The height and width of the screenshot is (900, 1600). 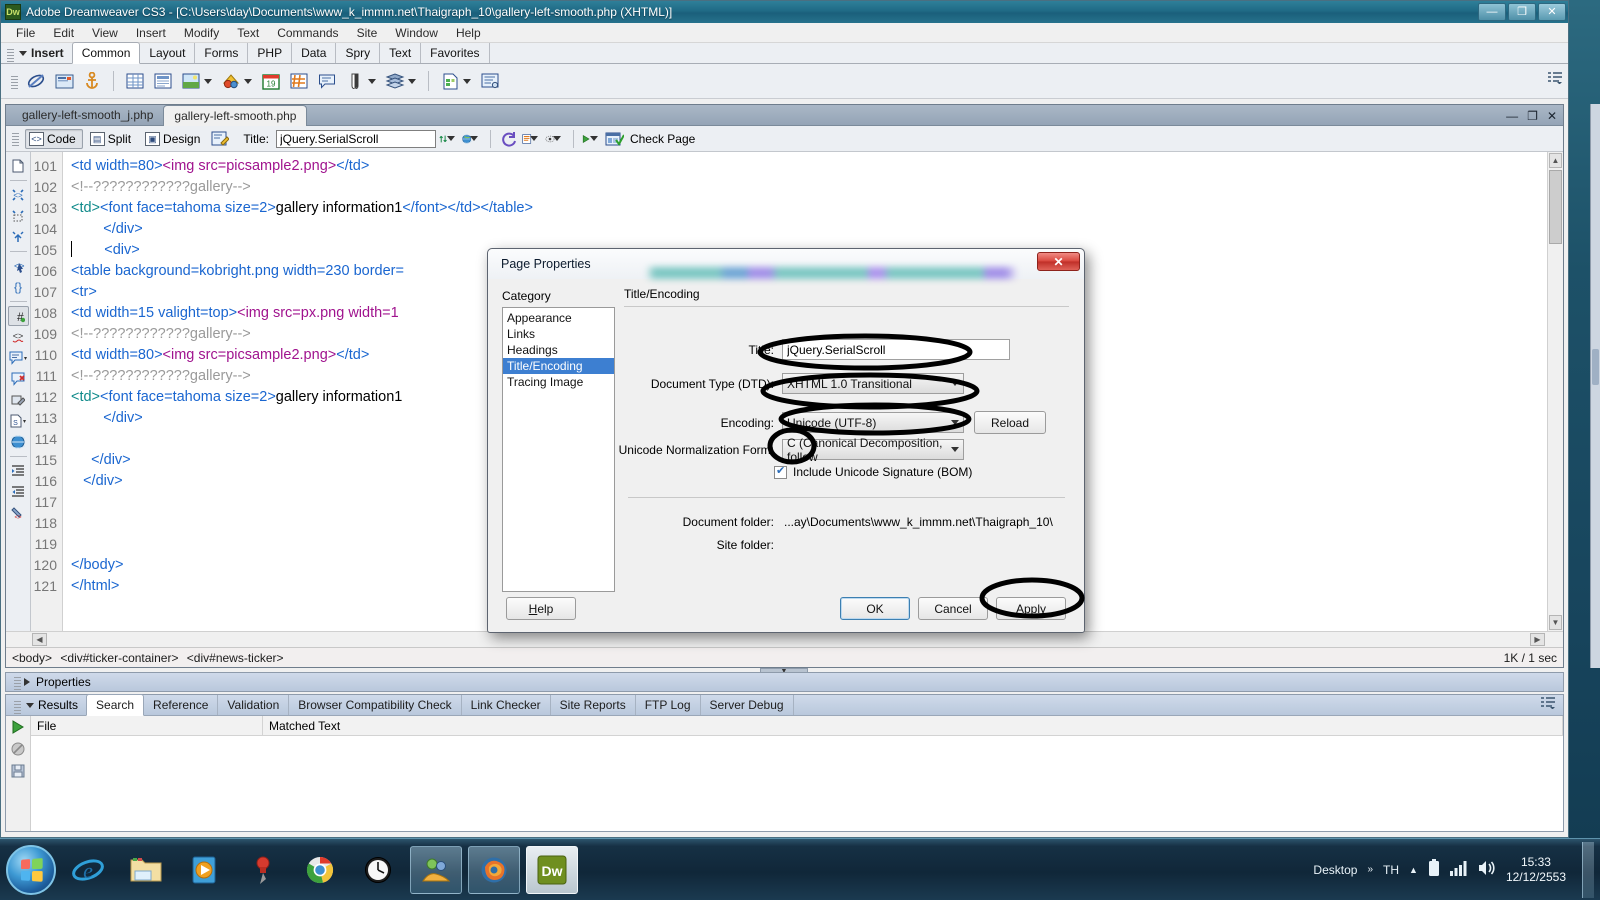 I want to click on scroll-thumb, so click(x=1555, y=207).